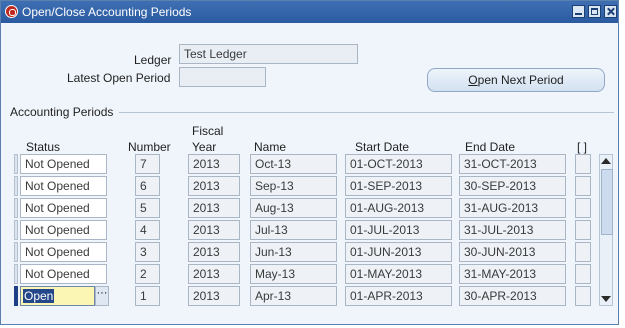 Image resolution: width=625 pixels, height=328 pixels. Describe the element at coordinates (473, 80) in the screenshot. I see `open-next-period-mnemonic: O` at that location.